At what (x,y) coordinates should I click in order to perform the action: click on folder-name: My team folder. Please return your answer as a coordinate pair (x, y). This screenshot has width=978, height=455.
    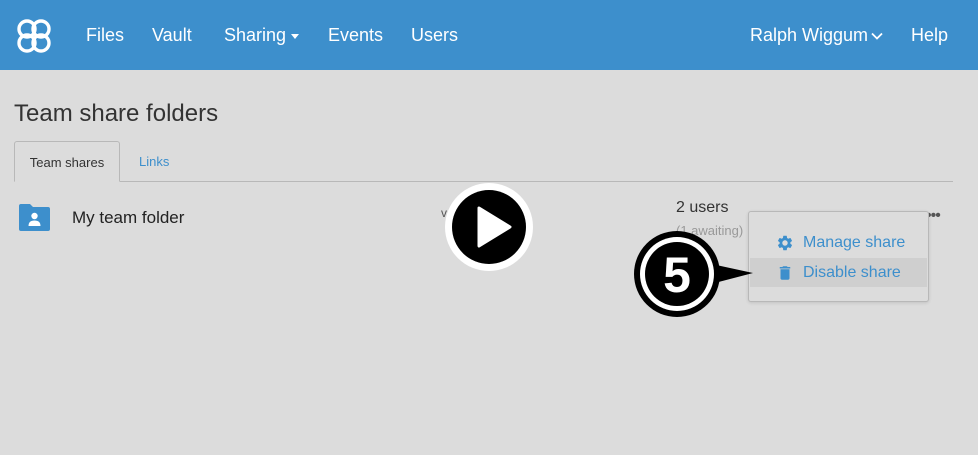
    Looking at the image, I should click on (128, 218).